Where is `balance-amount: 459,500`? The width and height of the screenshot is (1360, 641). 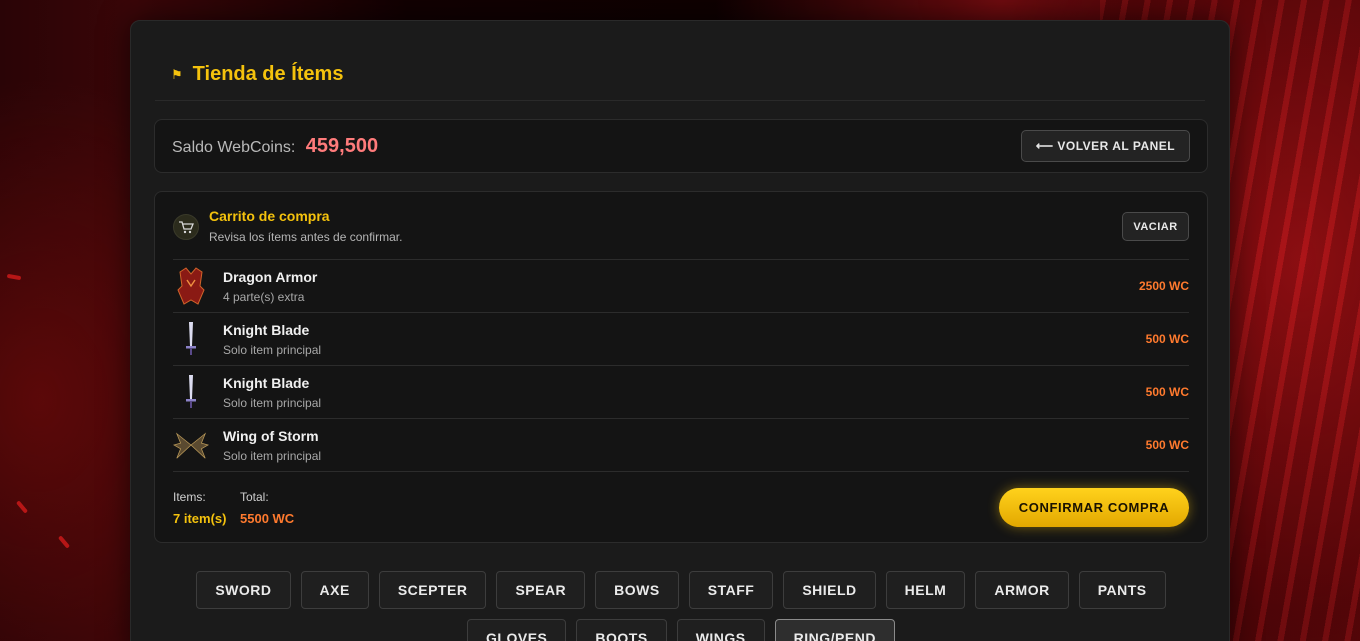 balance-amount: 459,500 is located at coordinates (342, 145).